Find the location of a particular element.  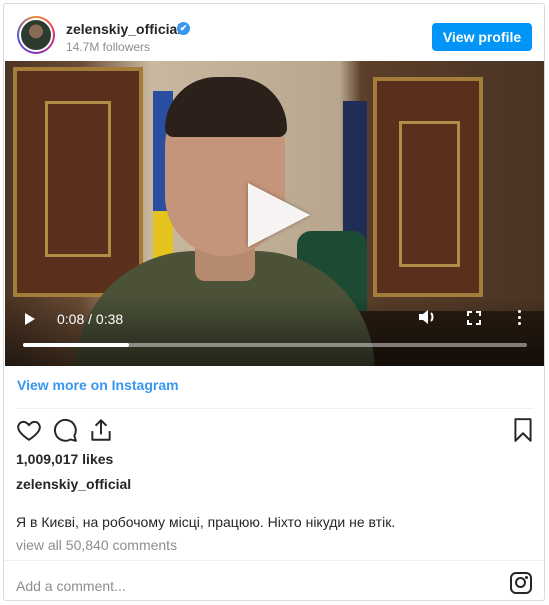

video-scene-door-left is located at coordinates (78, 182).